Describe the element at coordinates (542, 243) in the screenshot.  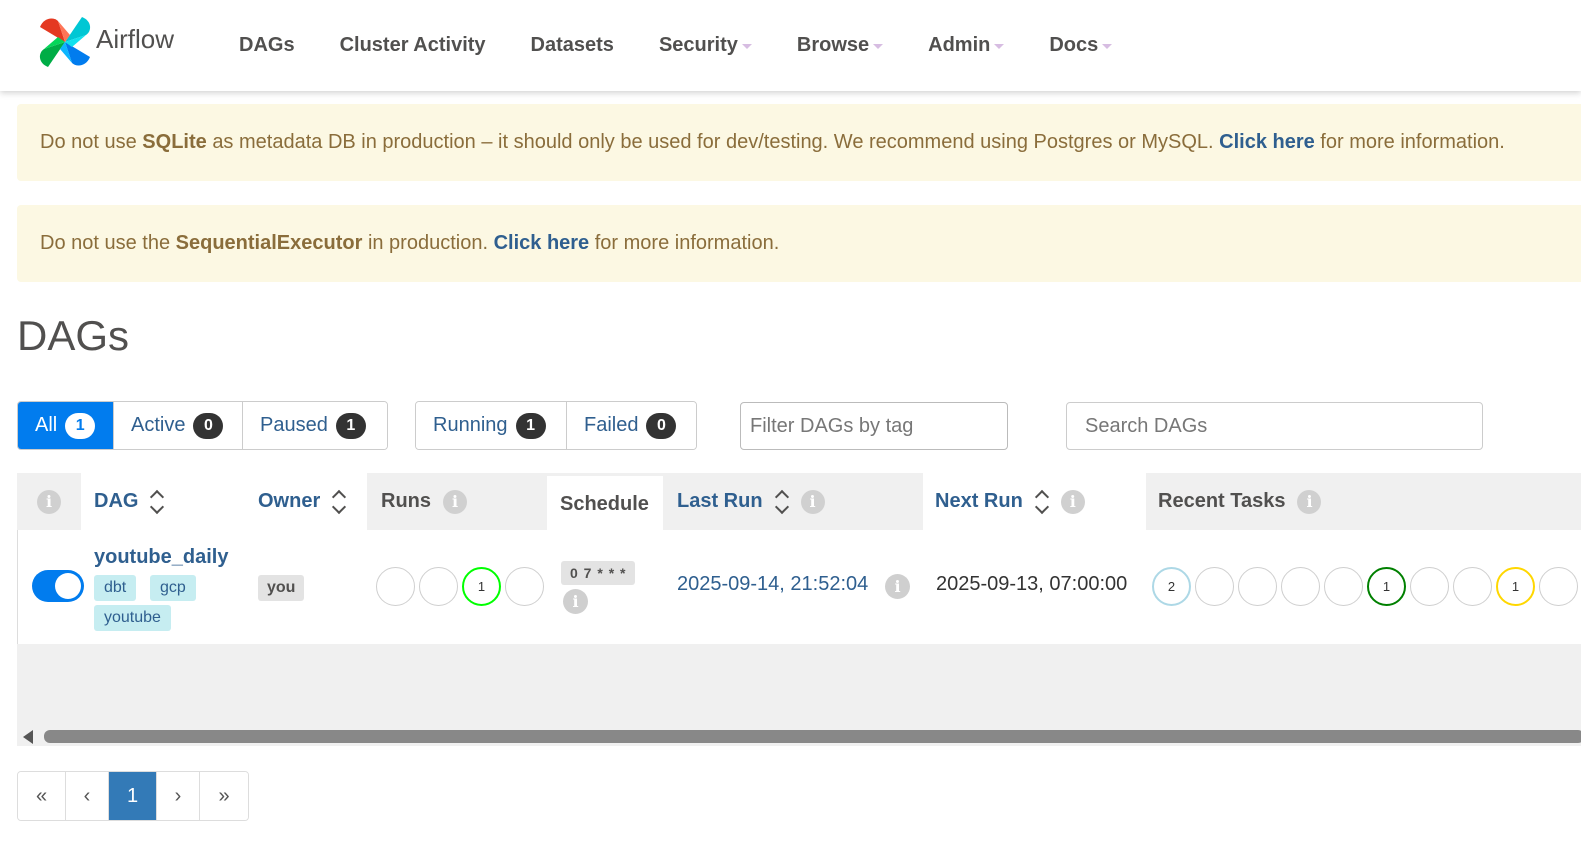
I see `executor-click-here-link: Click here` at that location.